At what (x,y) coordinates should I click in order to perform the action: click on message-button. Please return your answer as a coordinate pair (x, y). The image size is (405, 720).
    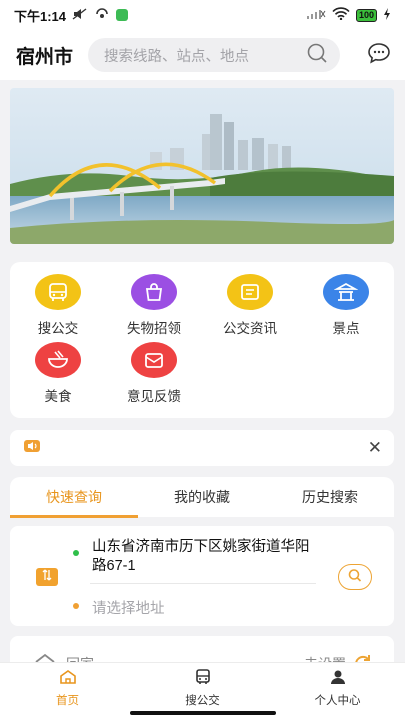
    Looking at the image, I should click on (379, 55).